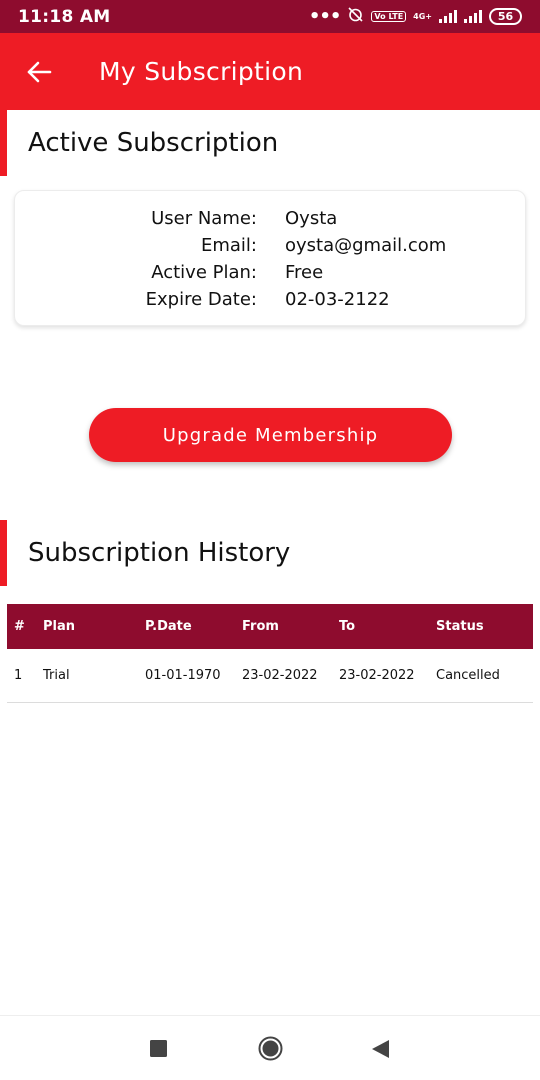  Describe the element at coordinates (56, 675) in the screenshot. I see `cell-plan: Trial` at that location.